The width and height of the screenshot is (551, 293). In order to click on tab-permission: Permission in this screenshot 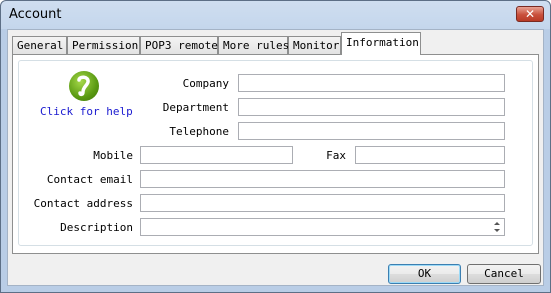, I will do `click(103, 45)`.